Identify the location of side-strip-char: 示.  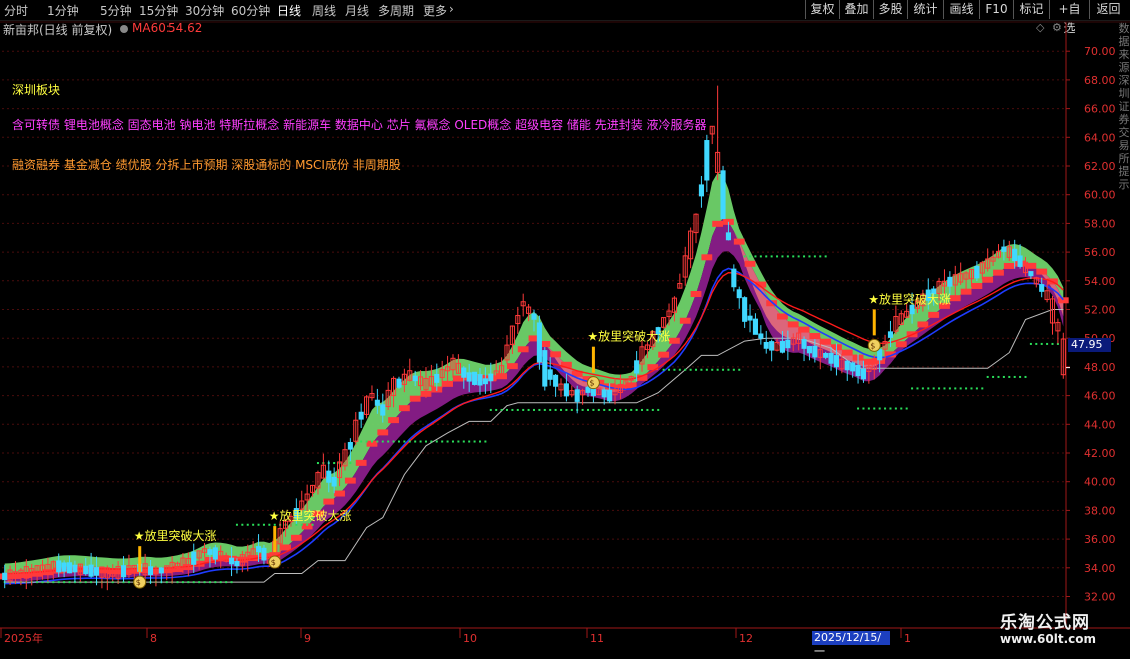
(1124, 184).